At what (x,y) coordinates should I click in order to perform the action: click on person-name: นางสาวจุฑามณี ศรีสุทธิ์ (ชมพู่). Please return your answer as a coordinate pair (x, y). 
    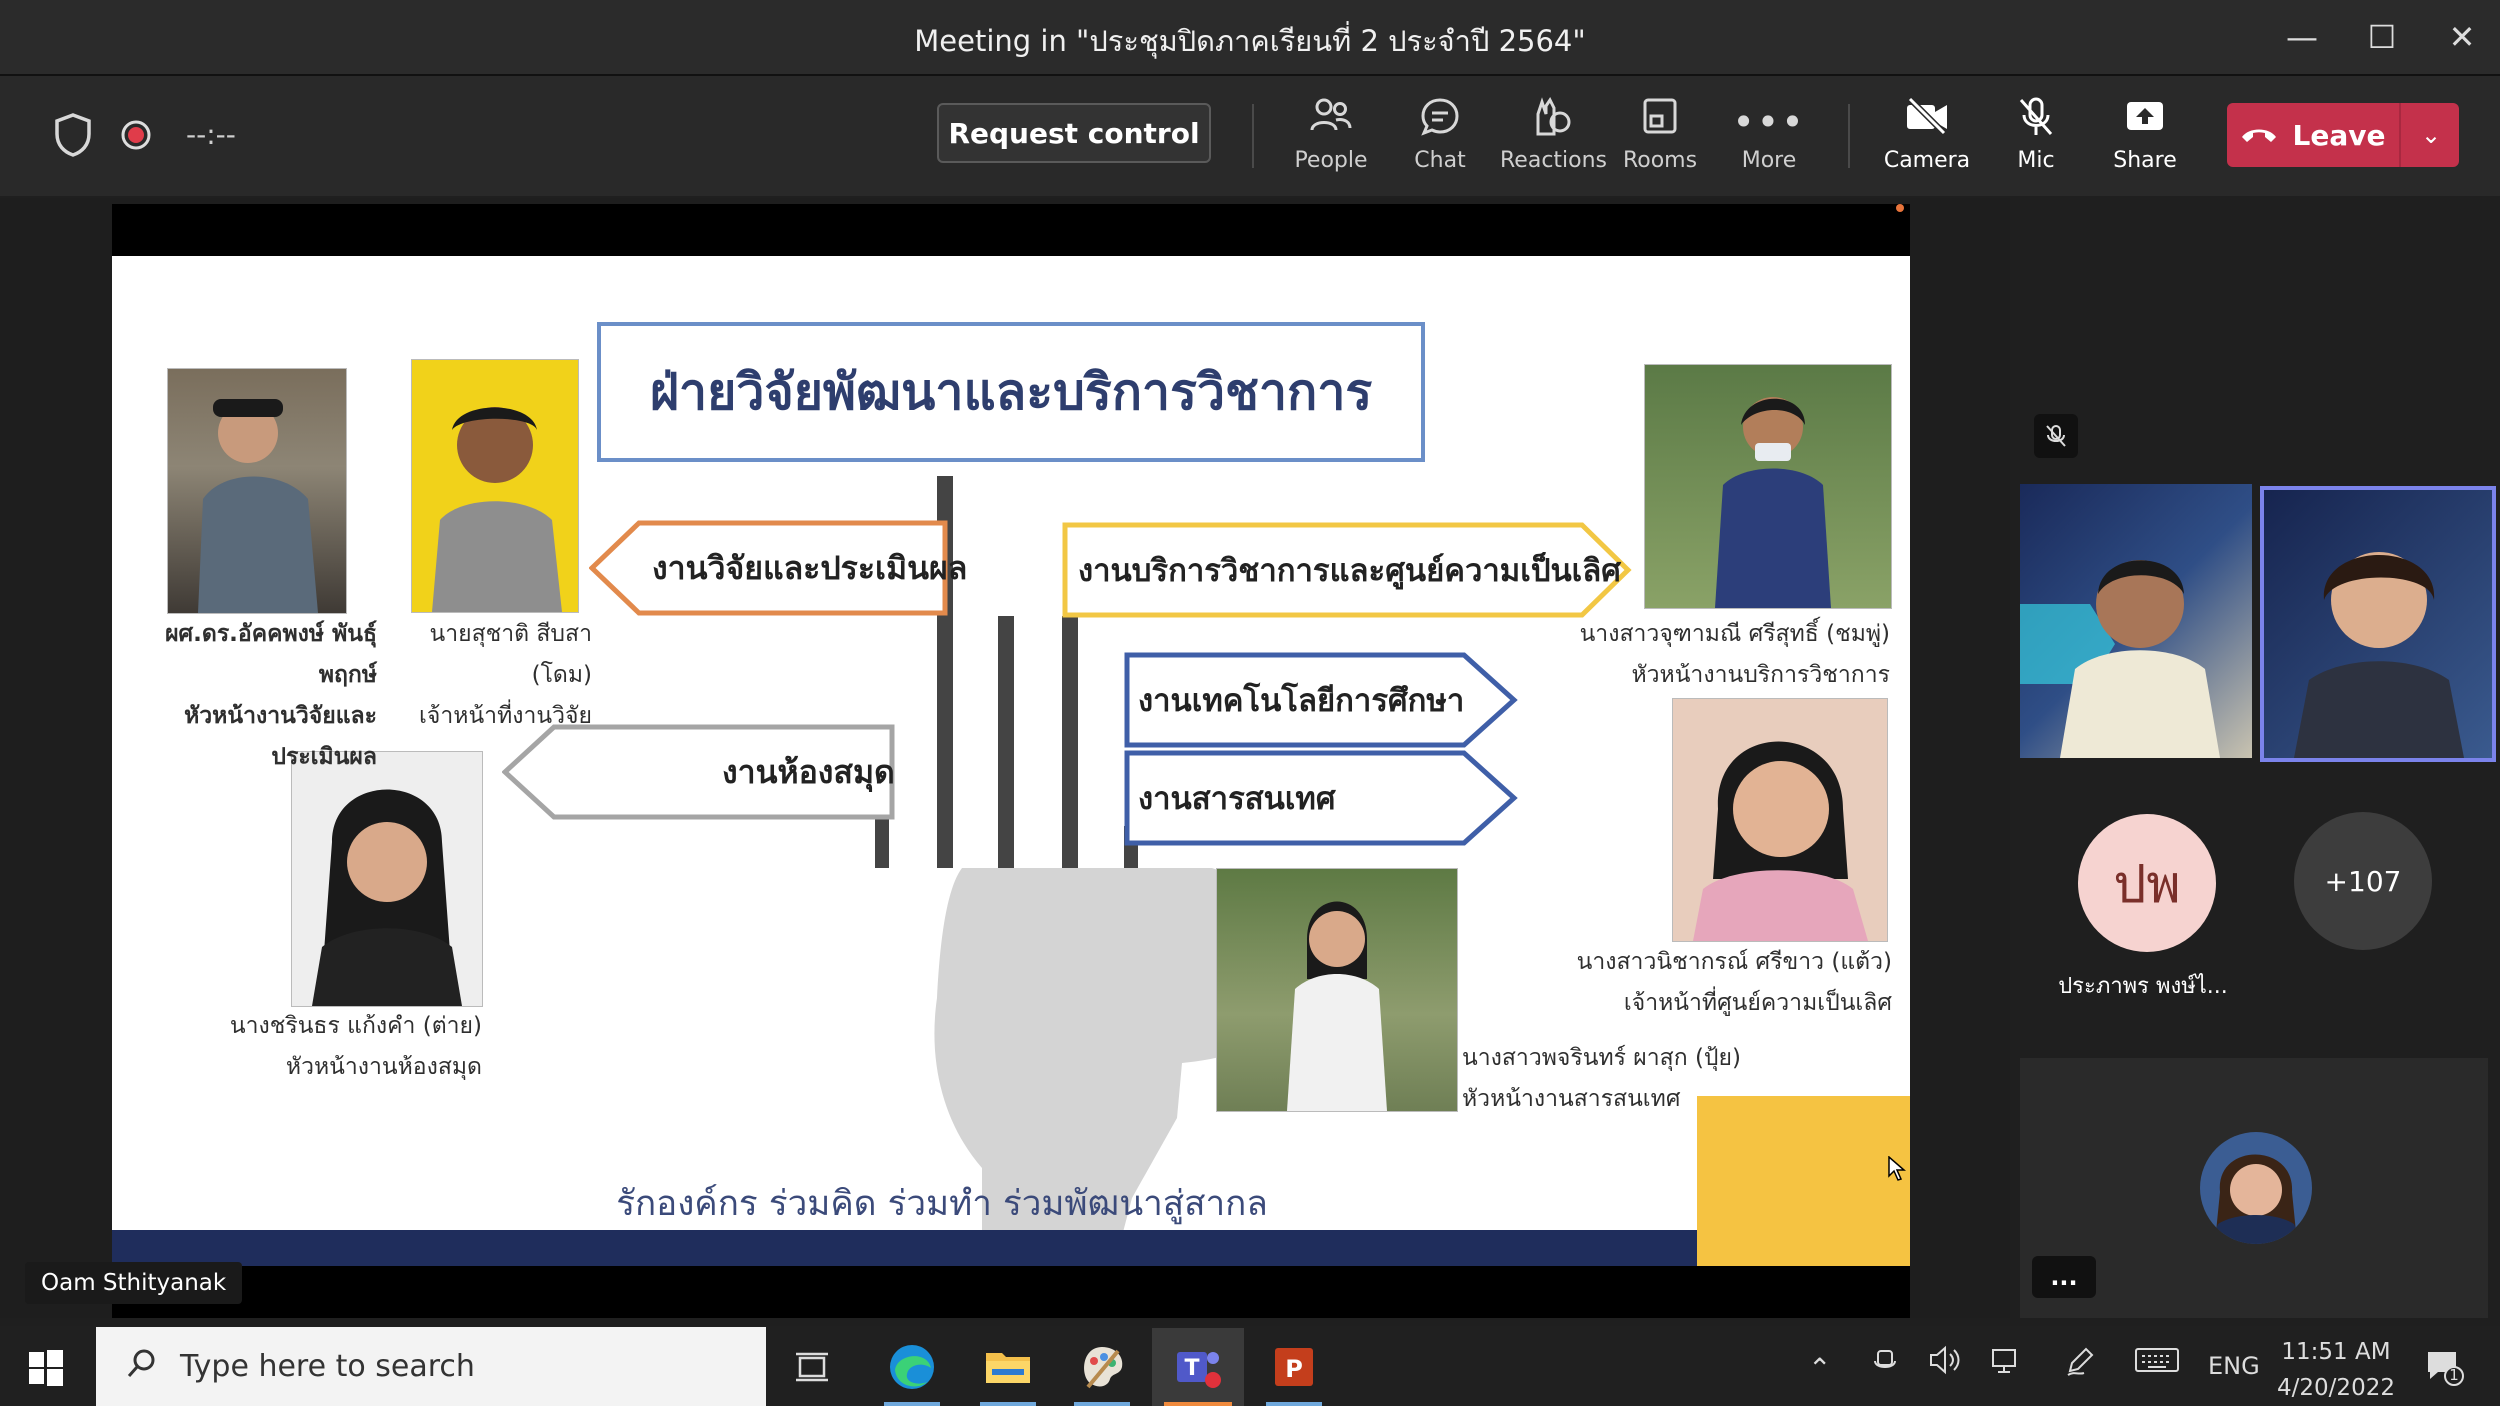
    Looking at the image, I should click on (1734, 634).